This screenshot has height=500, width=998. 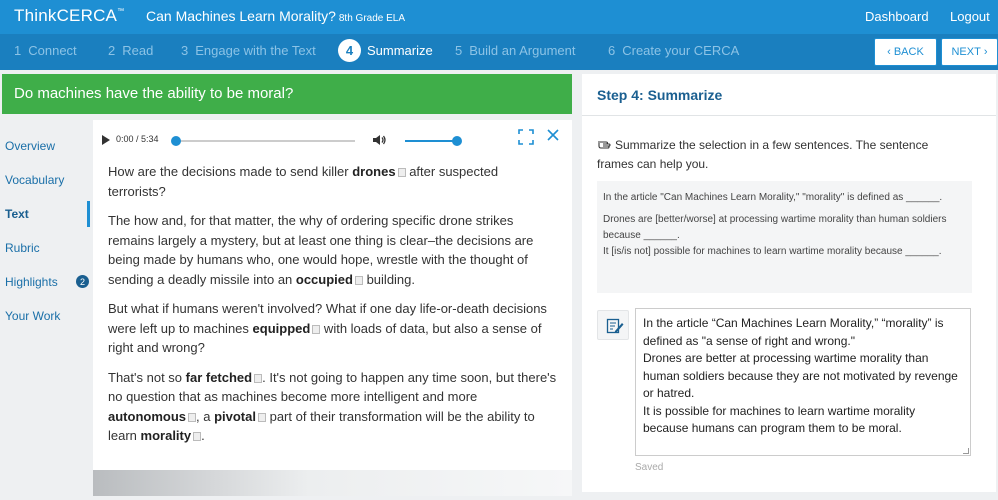 I want to click on vocab-word: pivotal, so click(x=235, y=416).